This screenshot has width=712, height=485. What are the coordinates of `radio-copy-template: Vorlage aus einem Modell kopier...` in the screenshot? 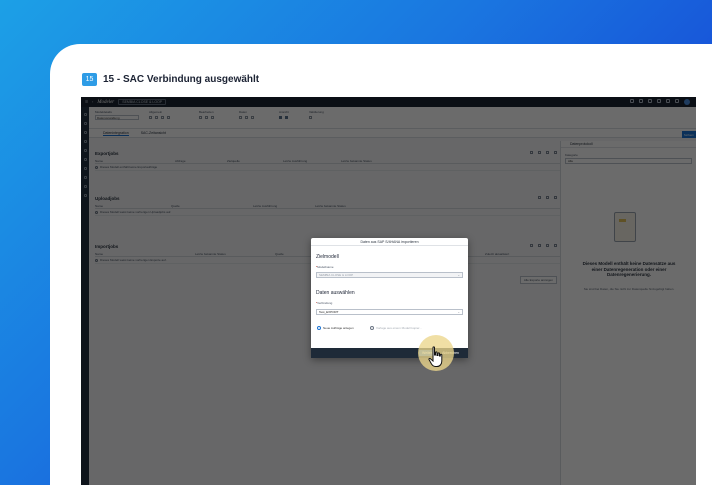 It's located at (396, 328).